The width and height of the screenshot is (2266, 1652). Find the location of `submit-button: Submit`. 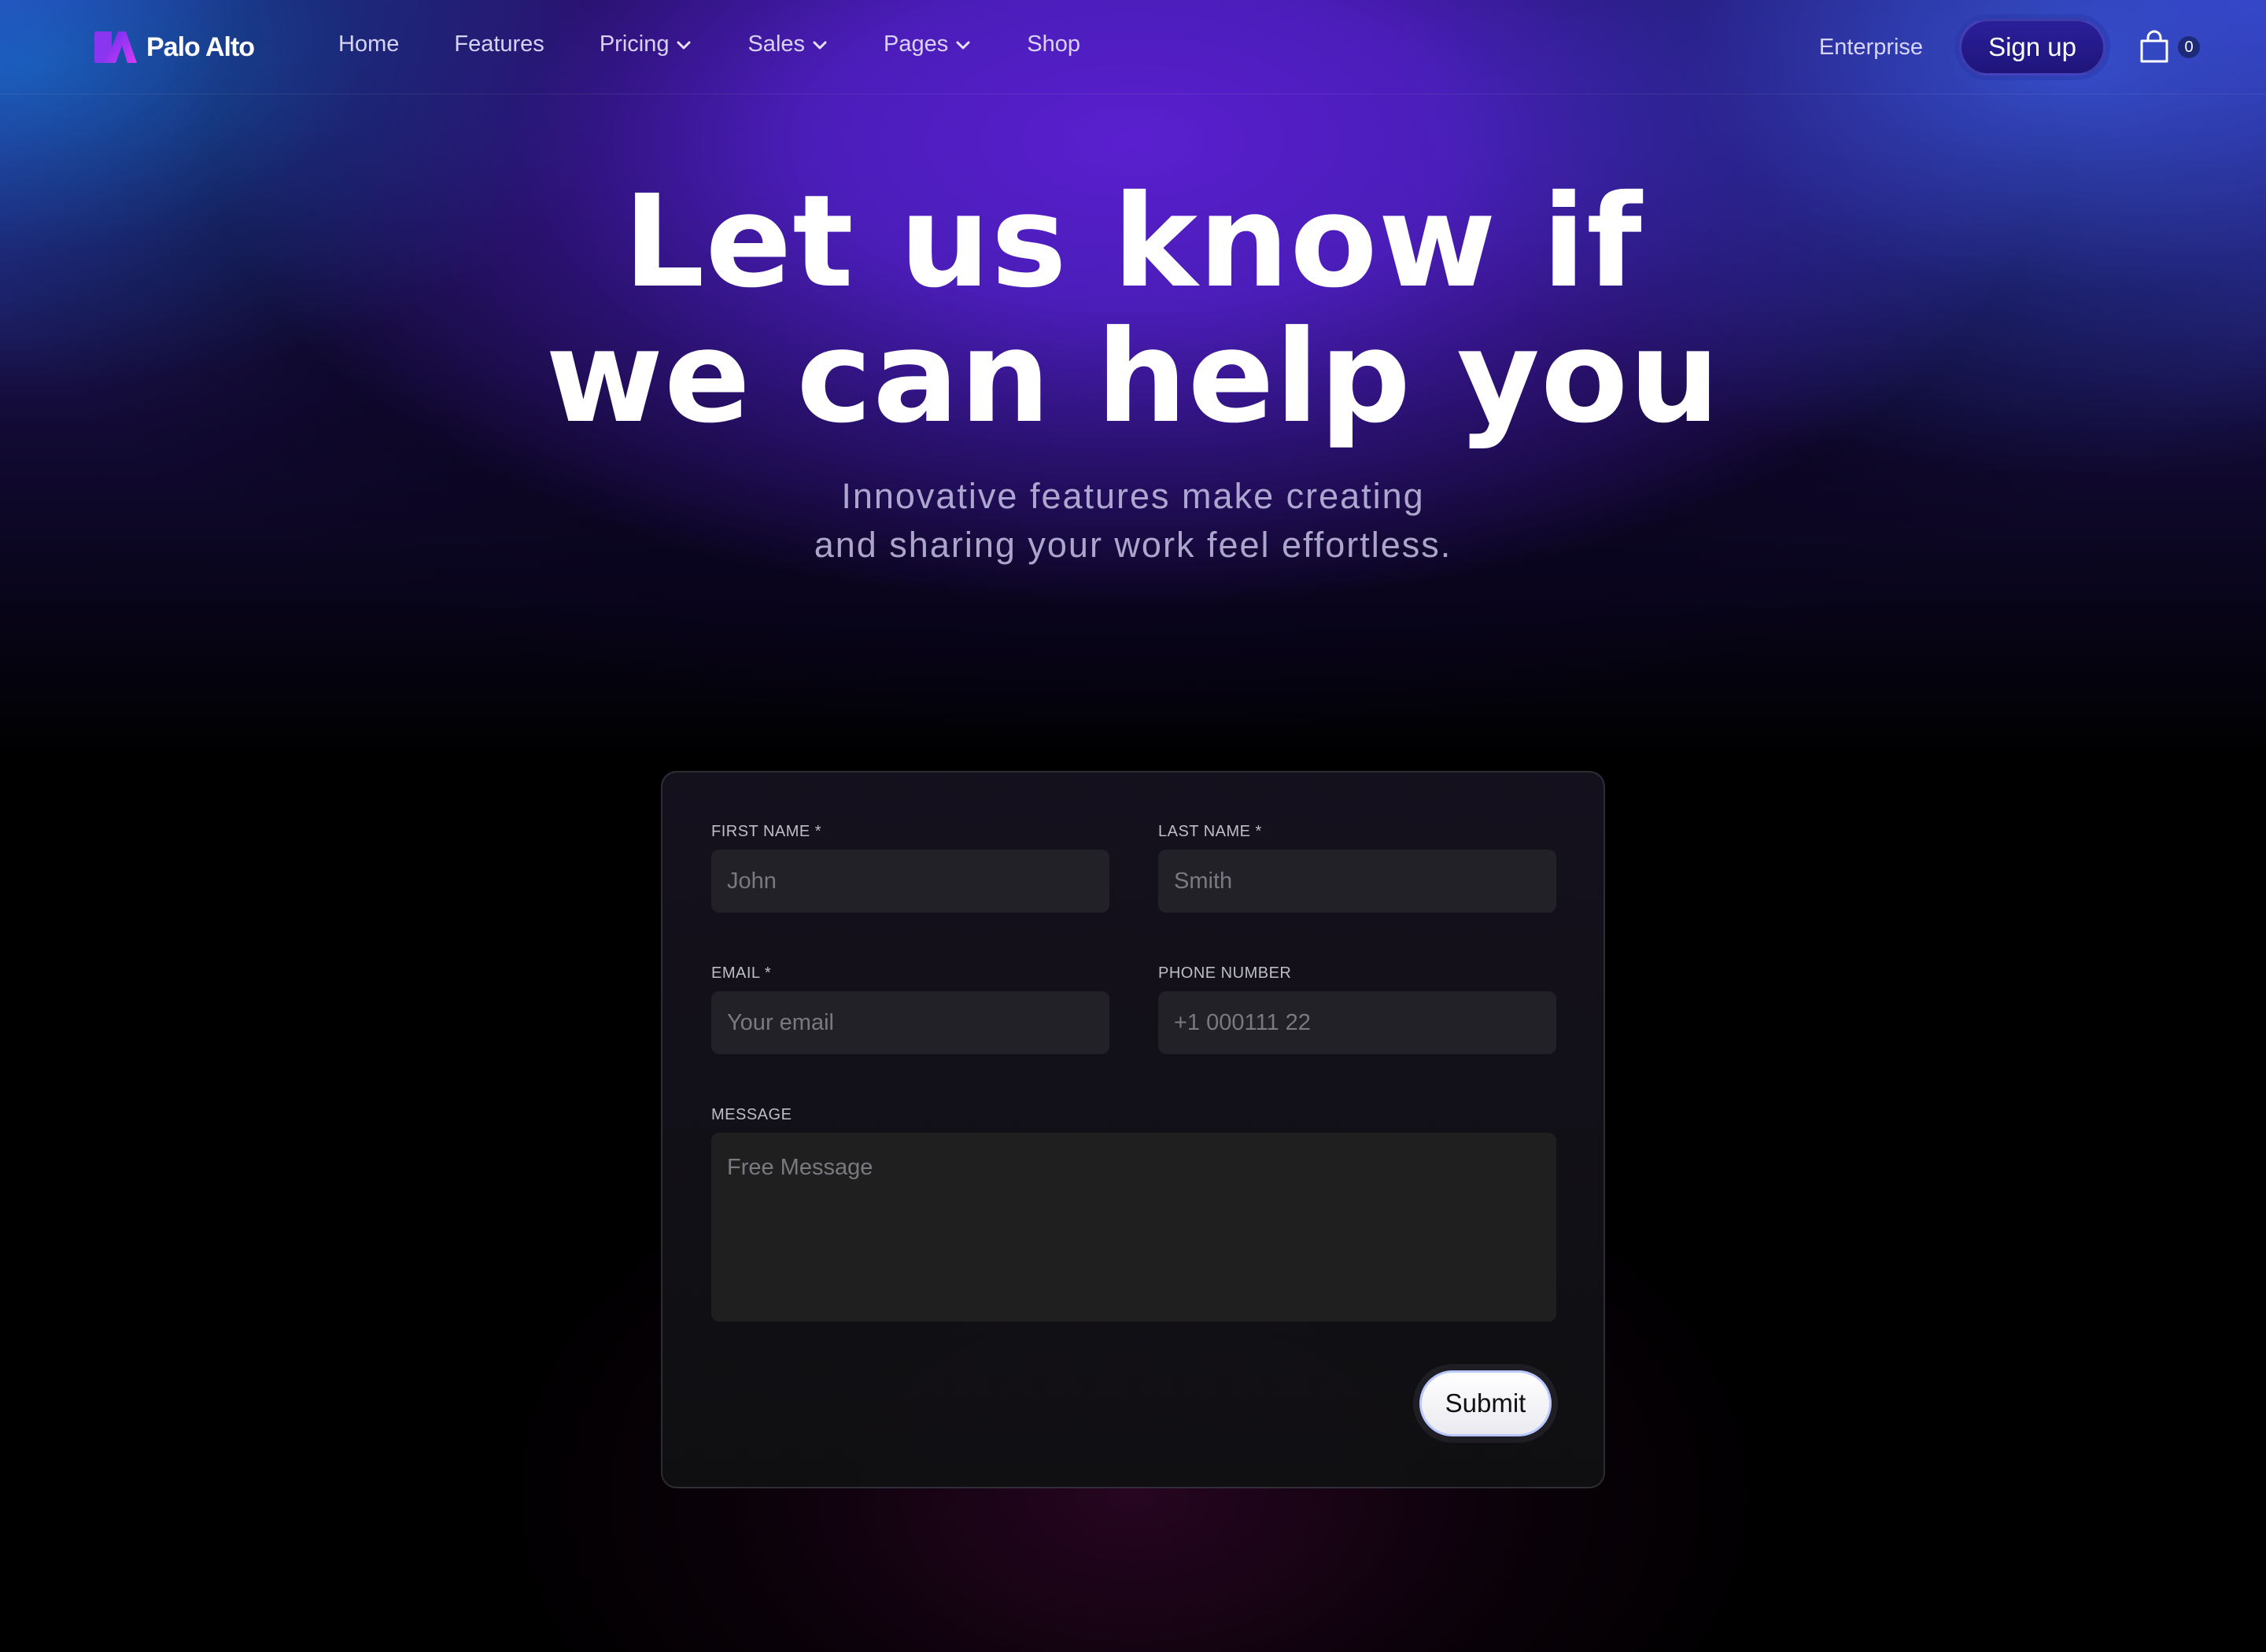

submit-button: Submit is located at coordinates (1485, 1403).